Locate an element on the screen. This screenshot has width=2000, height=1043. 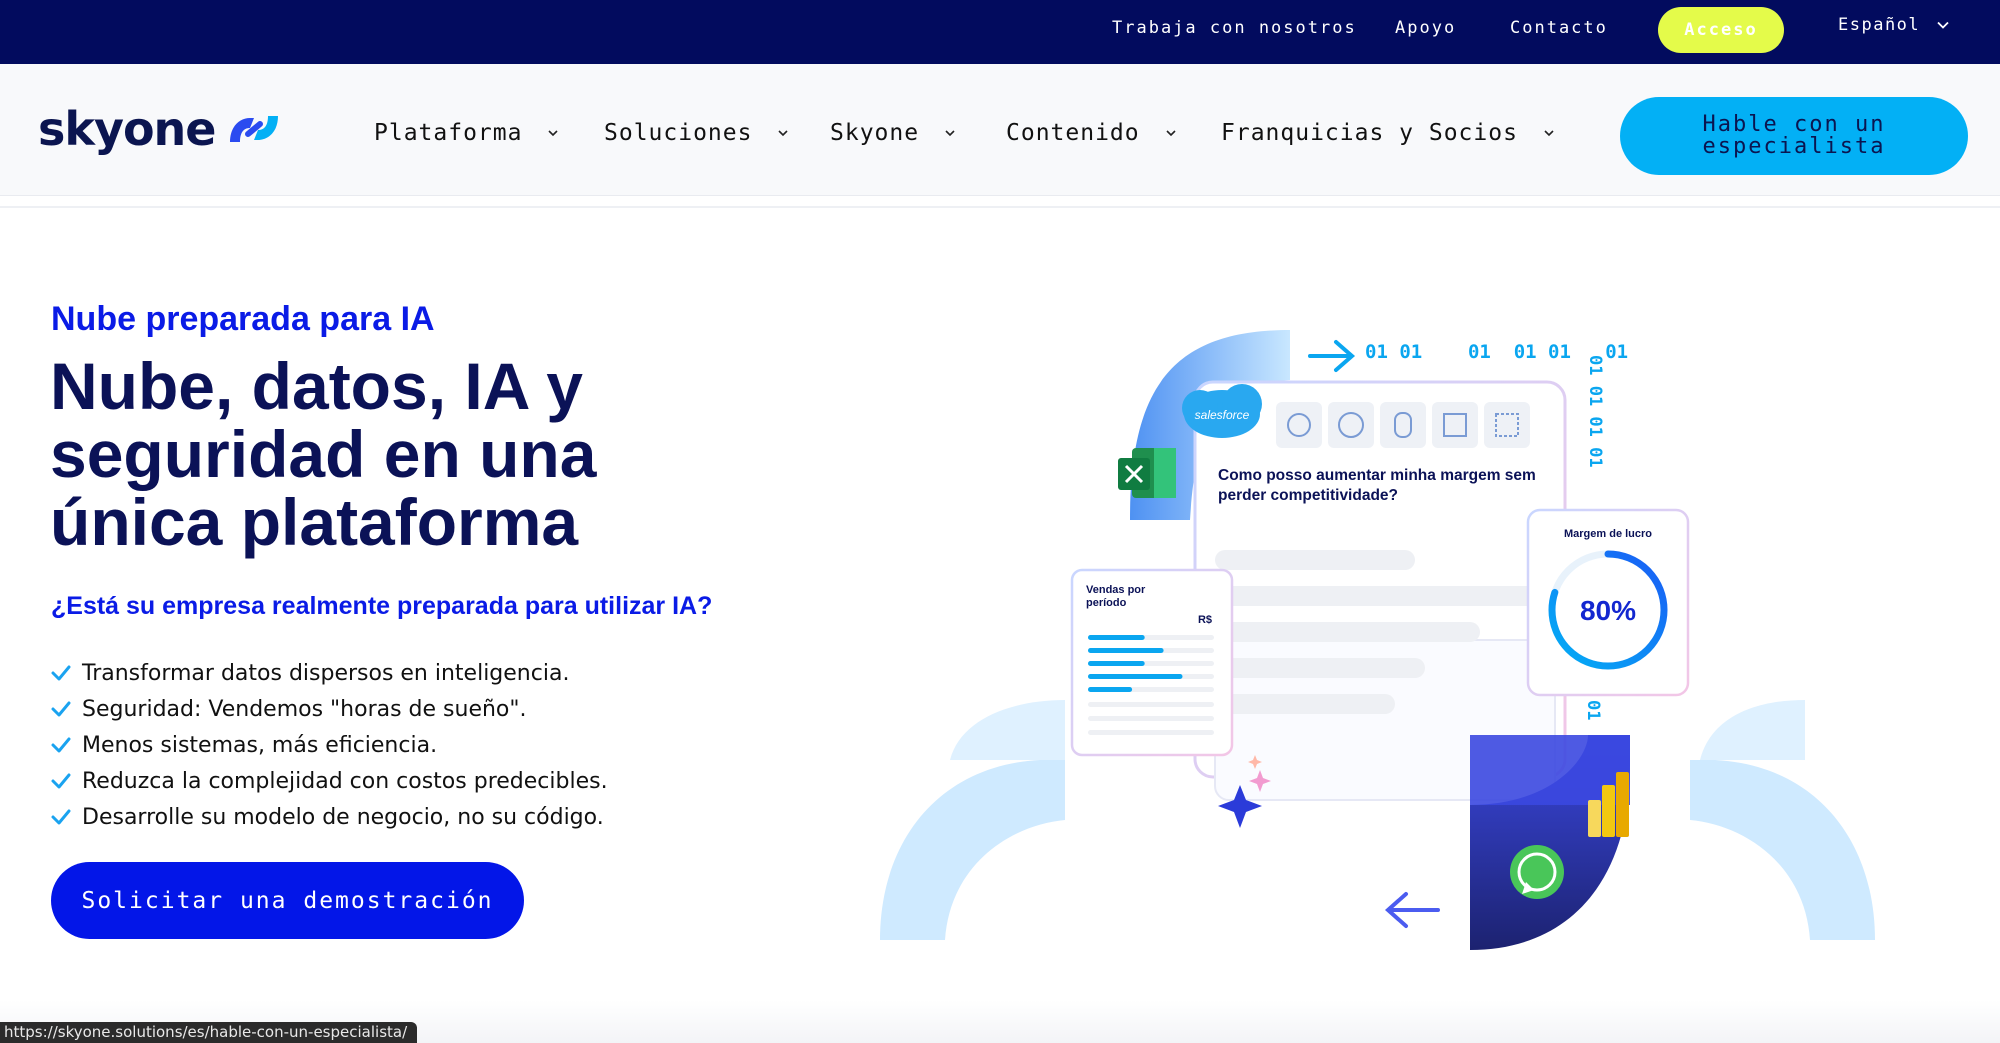
margin-value: 80% is located at coordinates (1608, 610).